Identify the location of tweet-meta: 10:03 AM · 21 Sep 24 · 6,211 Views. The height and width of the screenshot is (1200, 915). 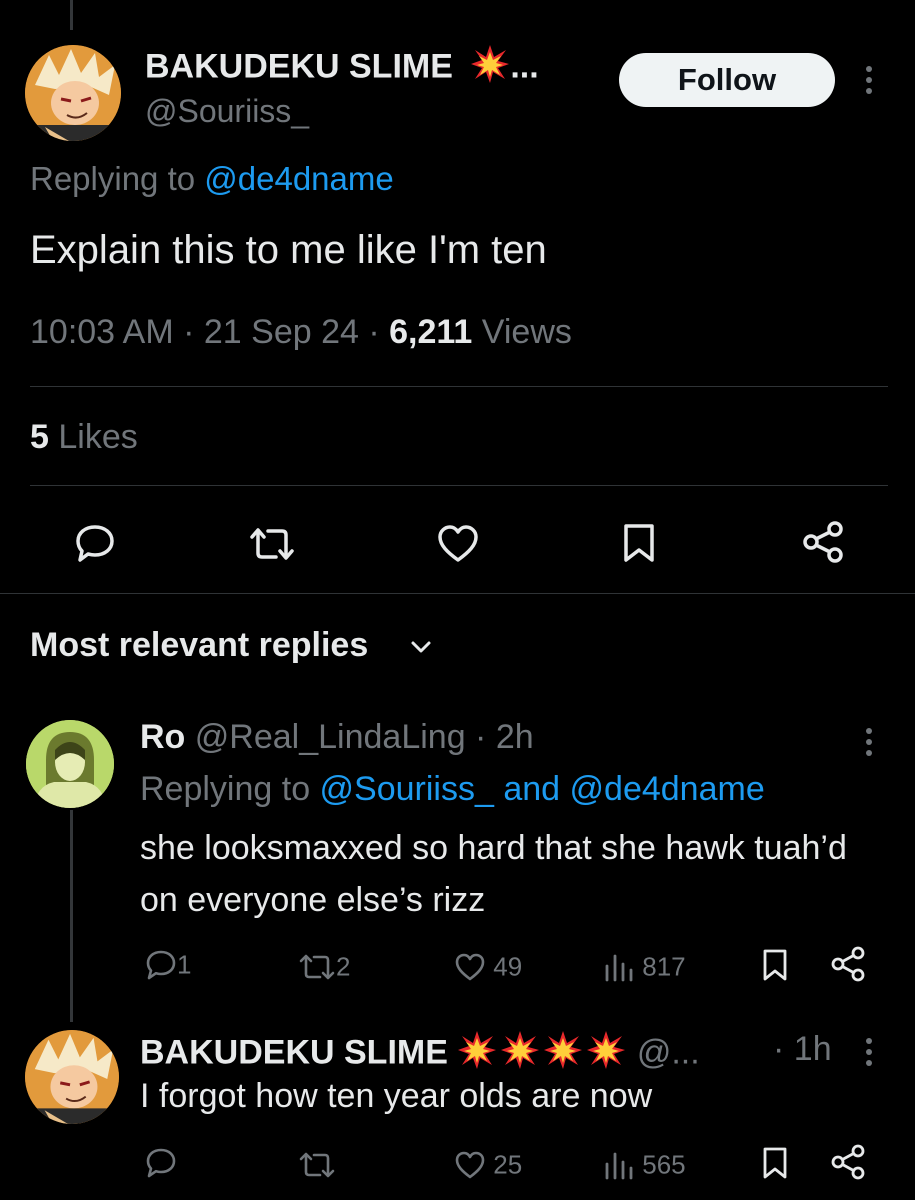
(301, 332).